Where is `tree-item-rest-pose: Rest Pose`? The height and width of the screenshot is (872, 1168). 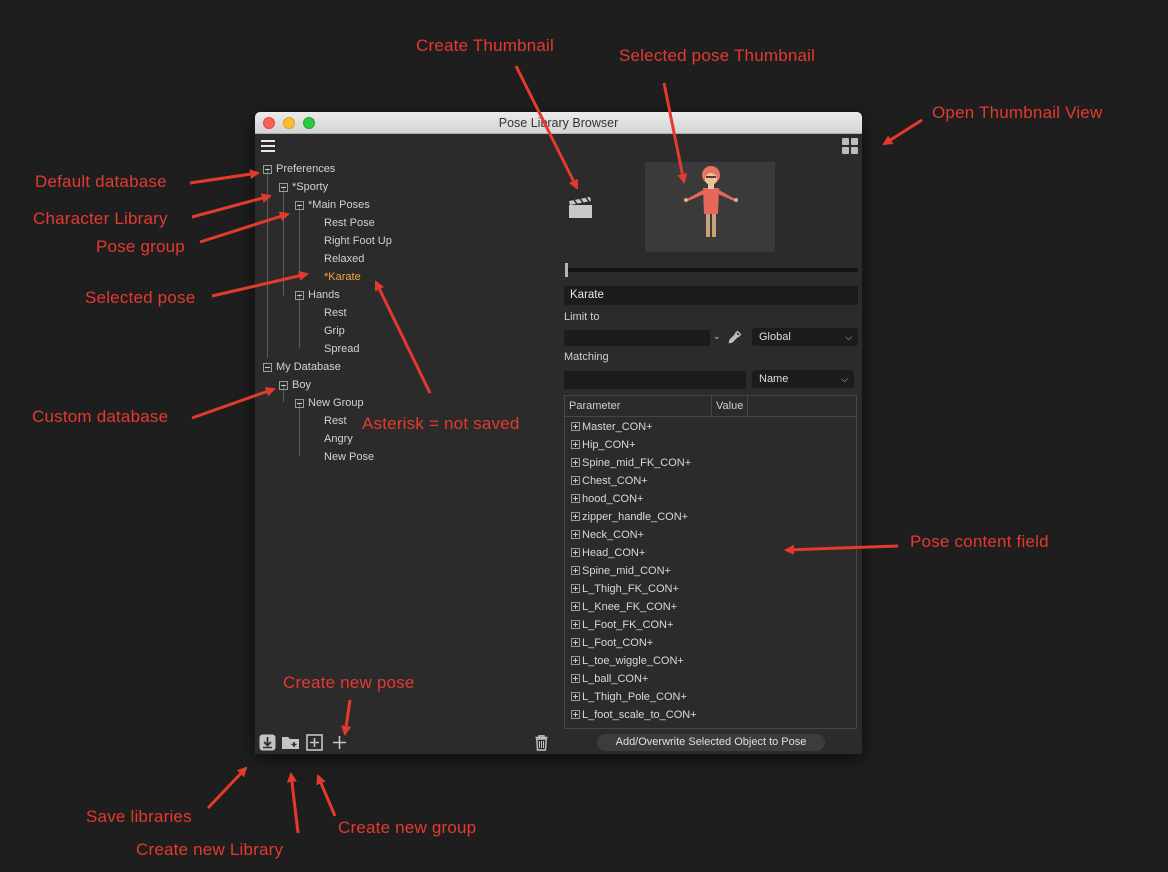 tree-item-rest-pose: Rest Pose is located at coordinates (349, 223).